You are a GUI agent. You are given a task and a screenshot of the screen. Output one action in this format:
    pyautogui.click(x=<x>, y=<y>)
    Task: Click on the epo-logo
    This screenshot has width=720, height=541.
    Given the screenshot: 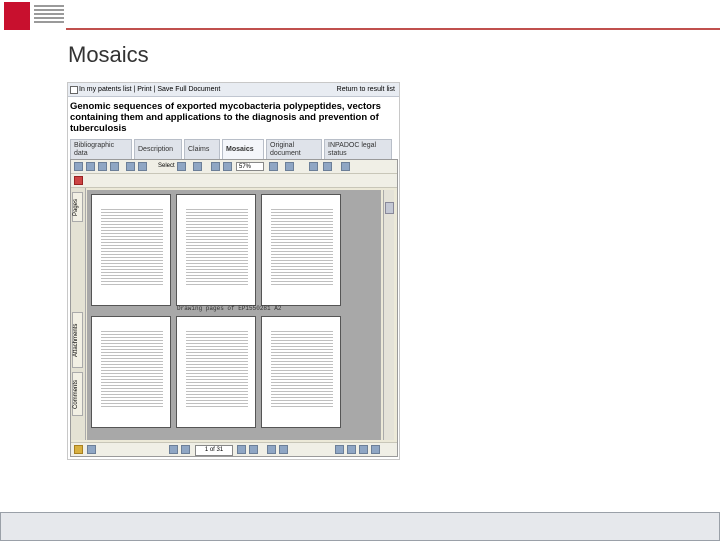 What is the action you would take?
    pyautogui.click(x=34, y=17)
    